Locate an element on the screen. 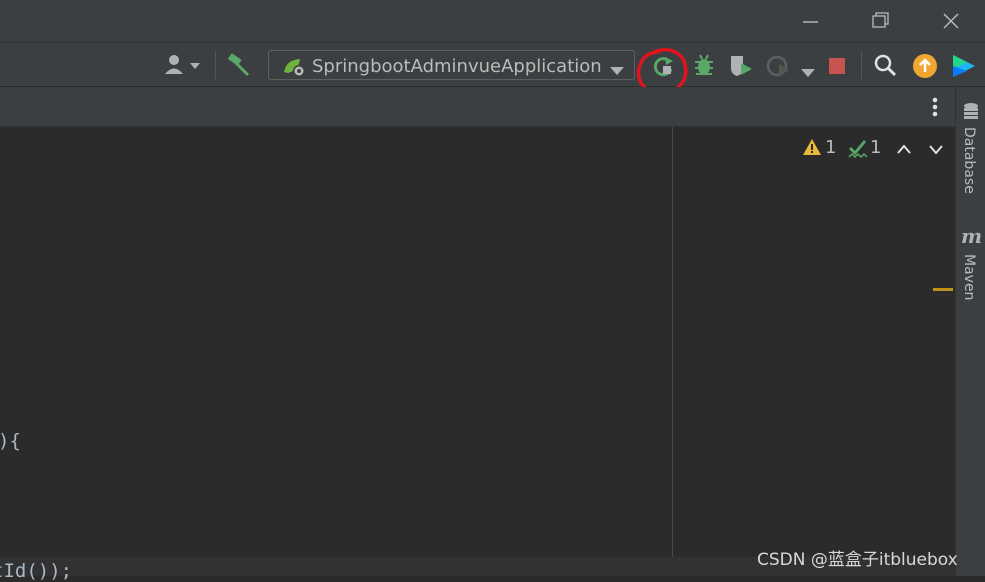 The image size is (985, 582). run-options-chevron-icon is located at coordinates (808, 72).